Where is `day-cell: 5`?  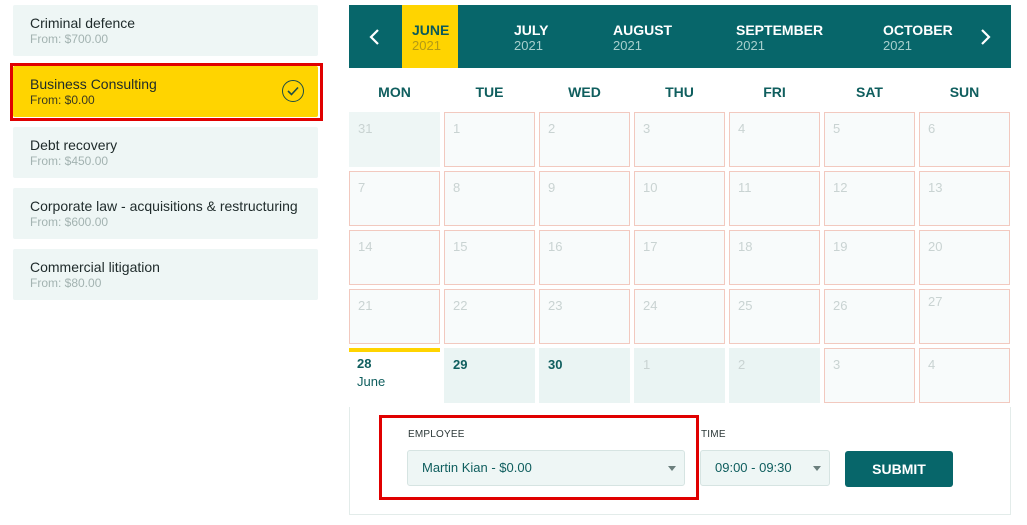
day-cell: 5 is located at coordinates (869, 139).